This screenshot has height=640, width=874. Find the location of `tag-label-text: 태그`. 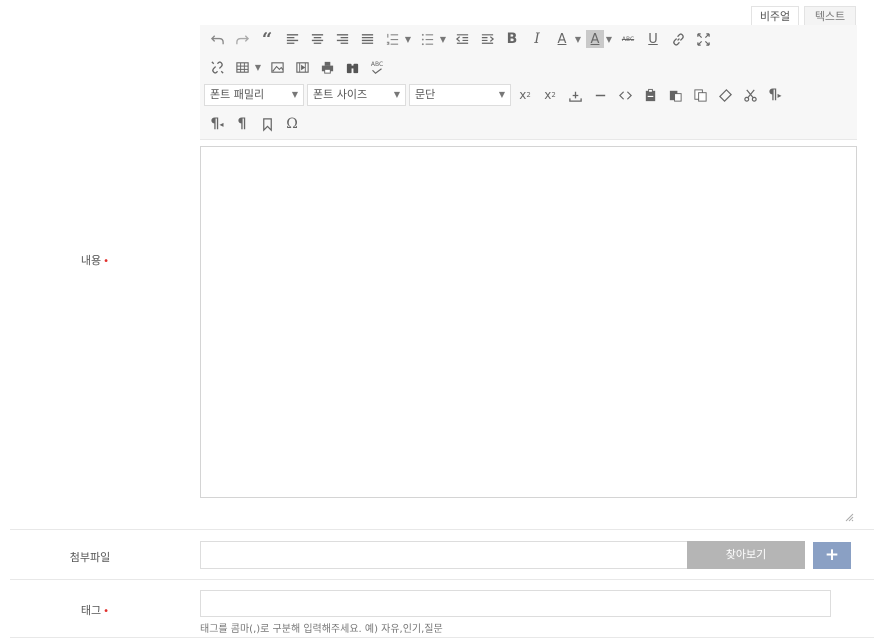

tag-label-text: 태그 is located at coordinates (91, 610).